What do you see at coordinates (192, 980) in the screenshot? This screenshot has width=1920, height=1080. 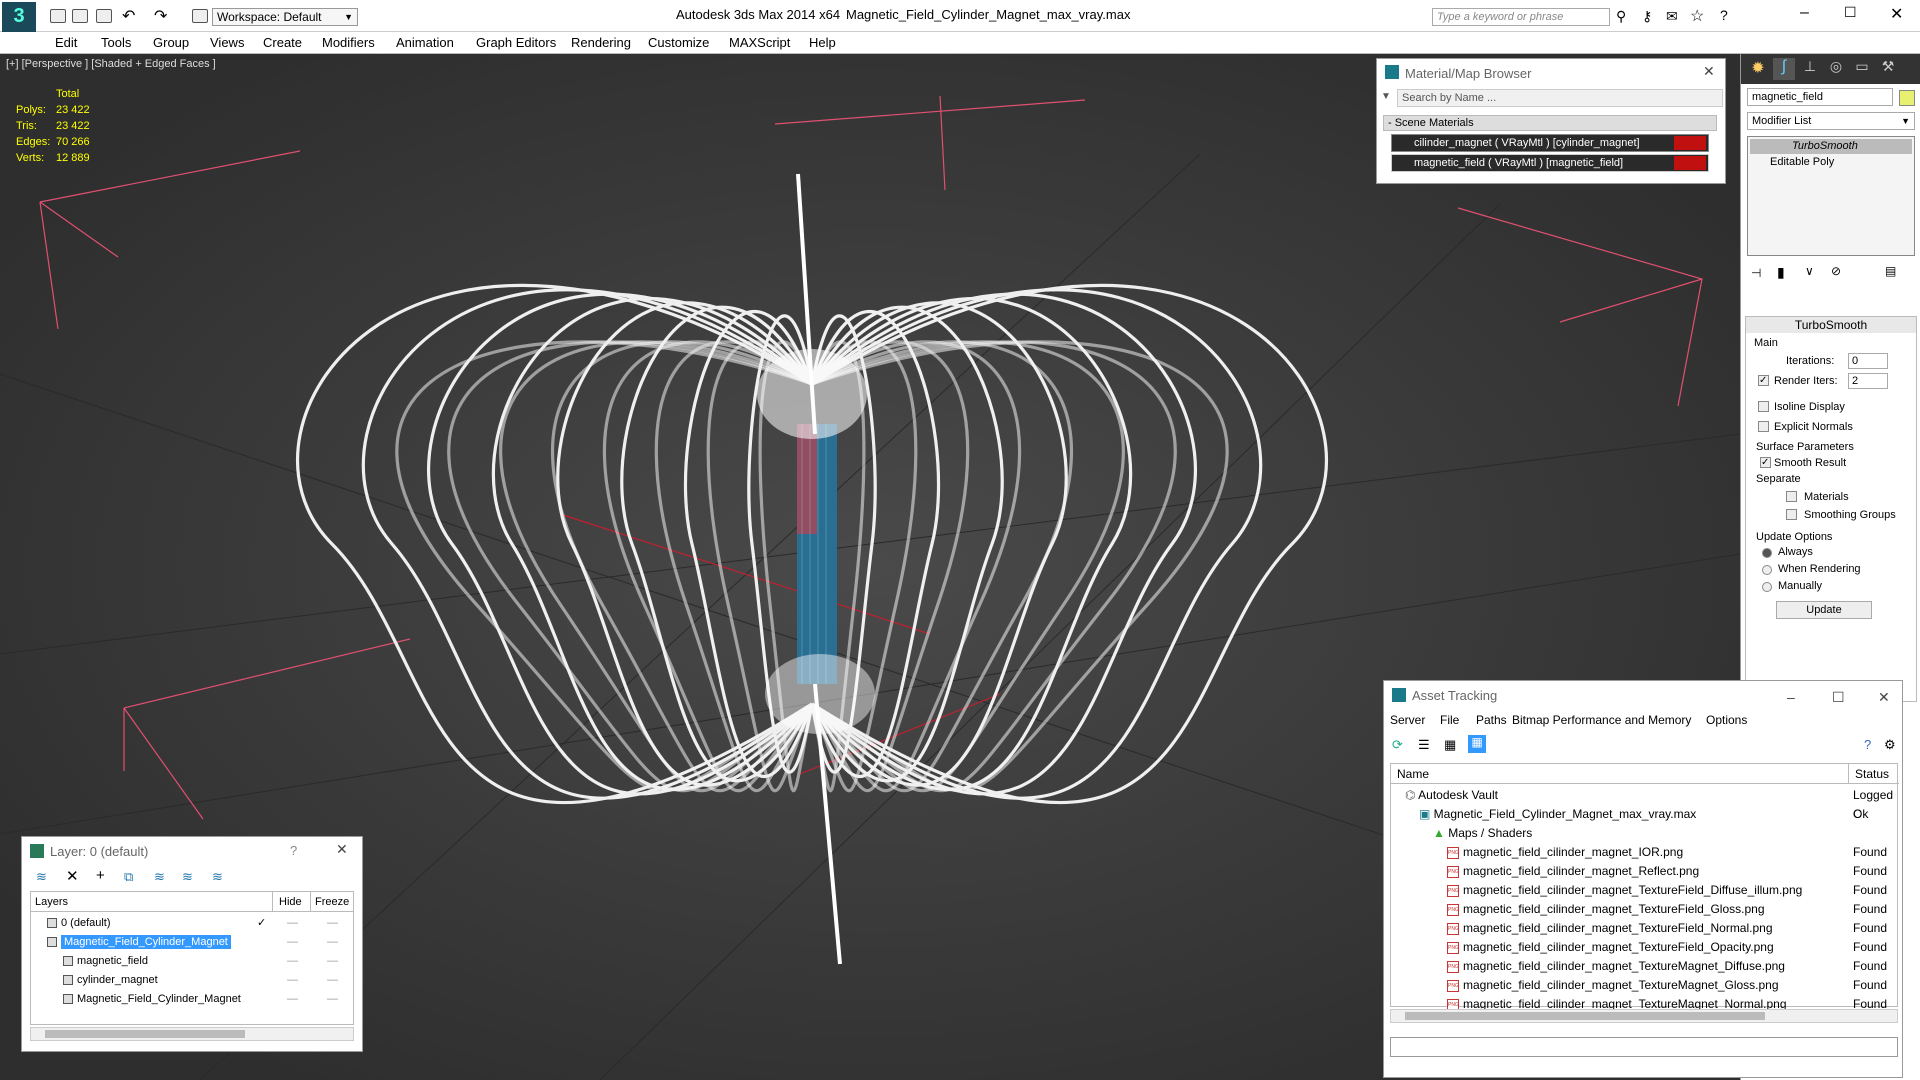 I see `layer-row: cylinder_magnet — —` at bounding box center [192, 980].